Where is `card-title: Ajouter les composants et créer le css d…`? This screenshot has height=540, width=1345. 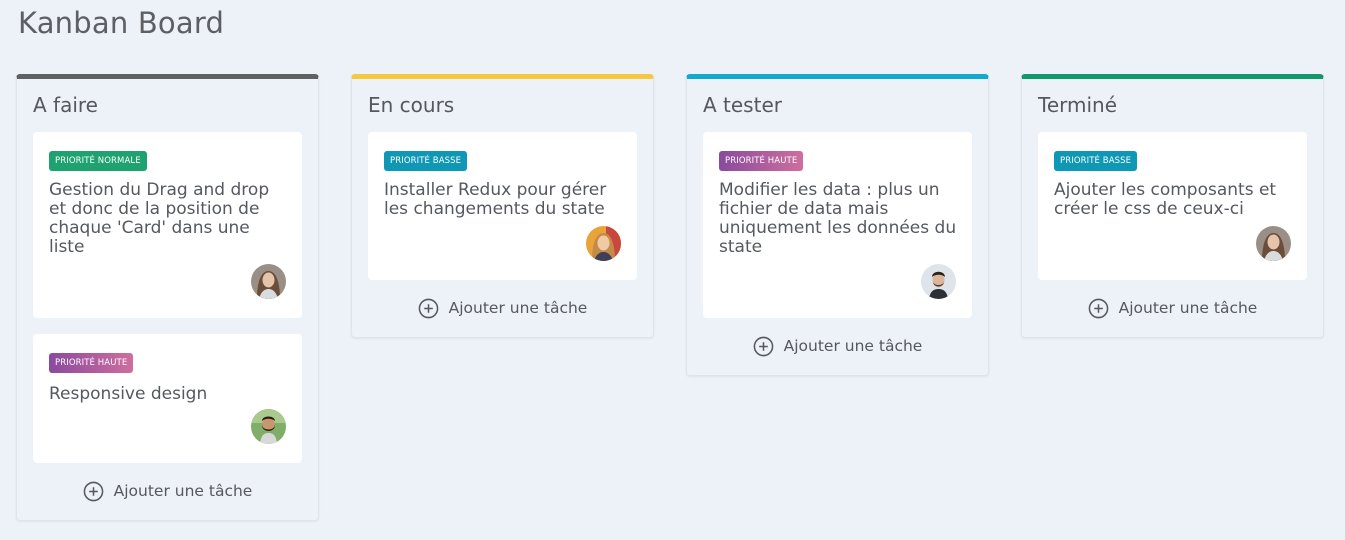
card-title: Ajouter les composants et créer le css d… is located at coordinates (1165, 199).